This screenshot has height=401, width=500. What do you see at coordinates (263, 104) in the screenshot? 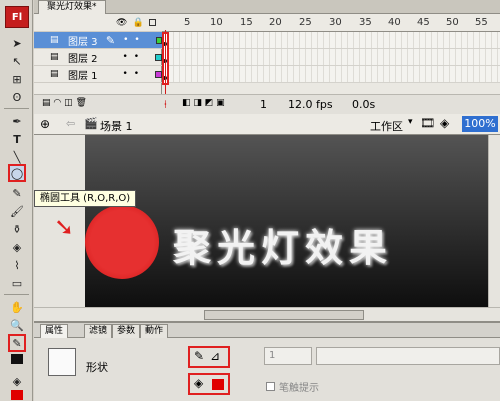
I see `current-frame: 1` at bounding box center [263, 104].